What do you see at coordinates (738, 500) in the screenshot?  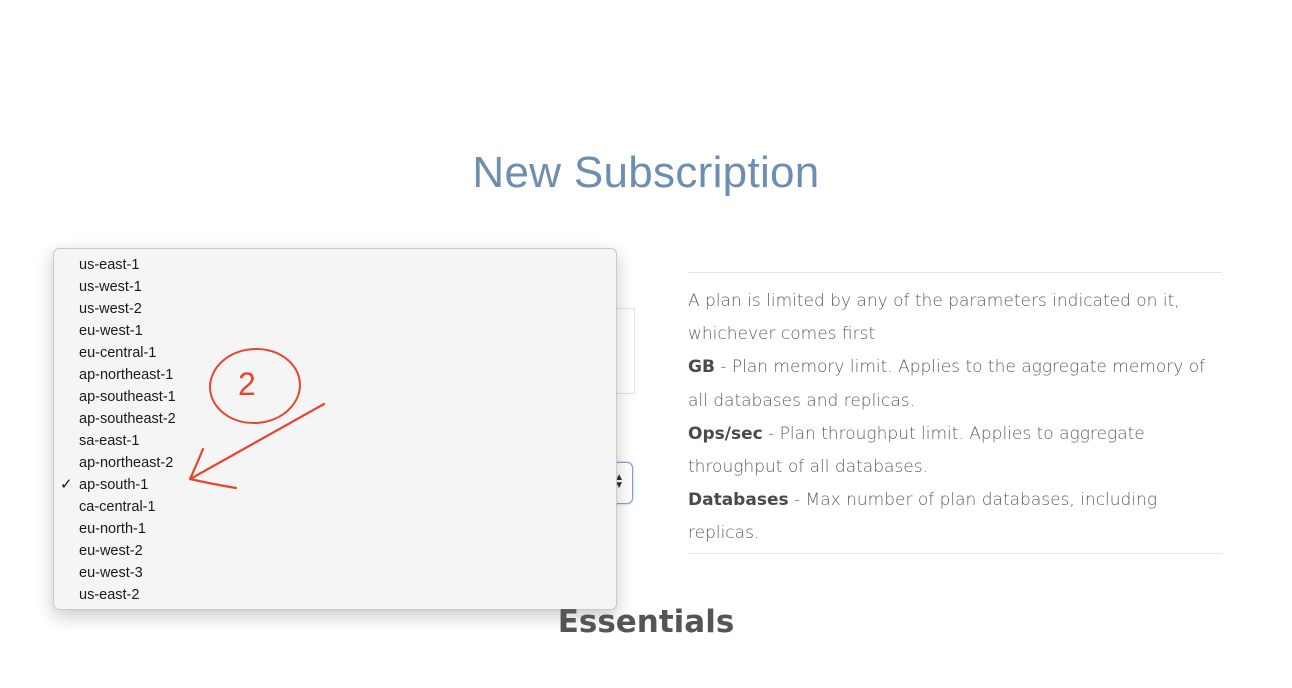 I see `databases-term: Databases` at bounding box center [738, 500].